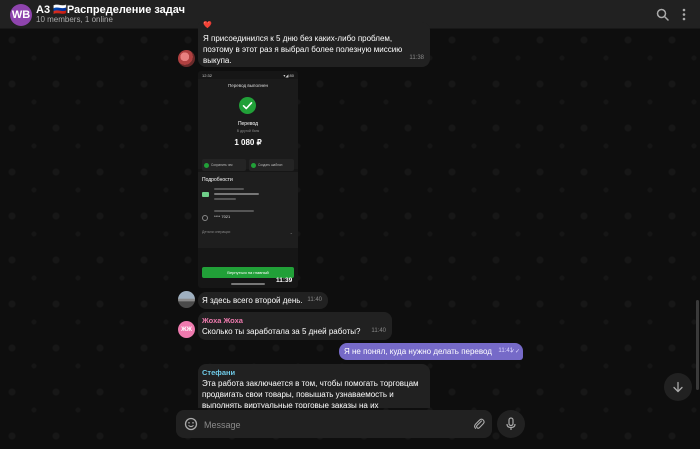  What do you see at coordinates (288, 75) in the screenshot?
I see `screenshot-status-icons: ▾◢ 80` at bounding box center [288, 75].